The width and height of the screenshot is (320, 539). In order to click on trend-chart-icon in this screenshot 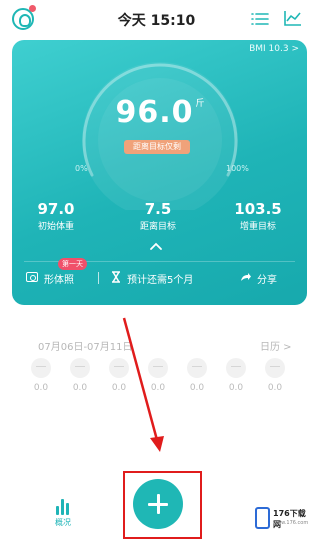, I will do `click(293, 18)`.